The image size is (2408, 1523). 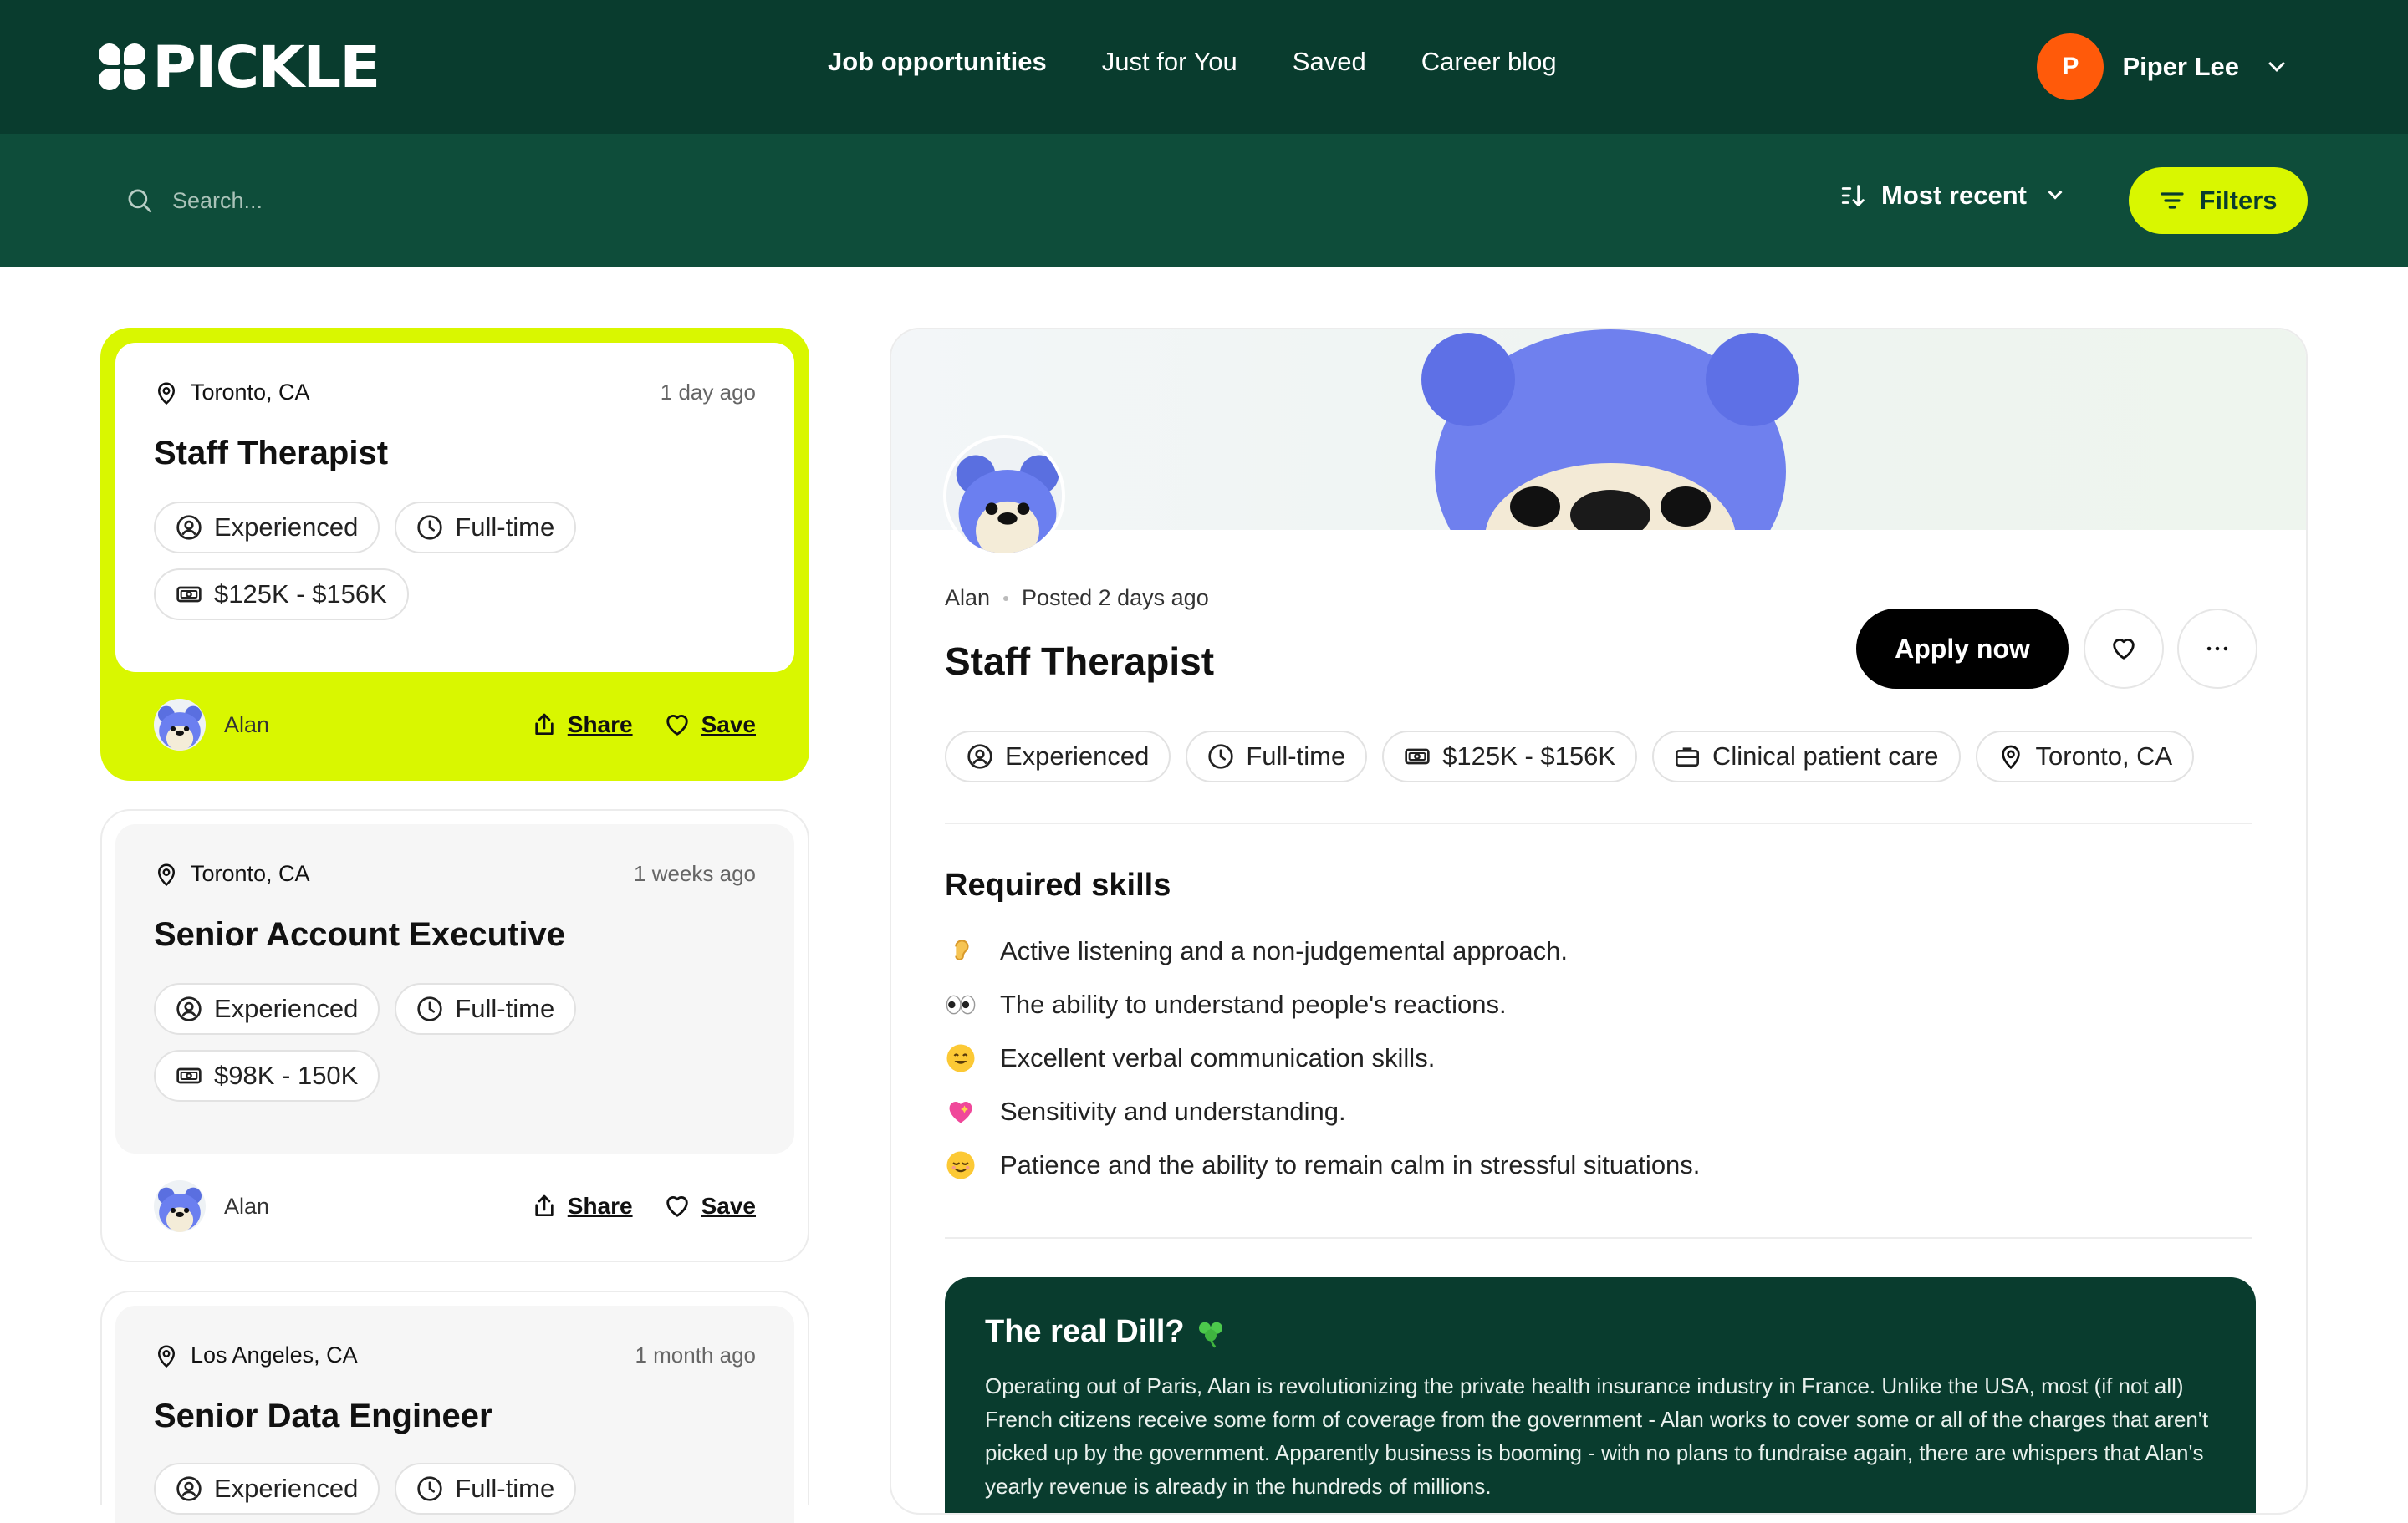 I want to click on ear-emoji-icon, so click(x=961, y=951).